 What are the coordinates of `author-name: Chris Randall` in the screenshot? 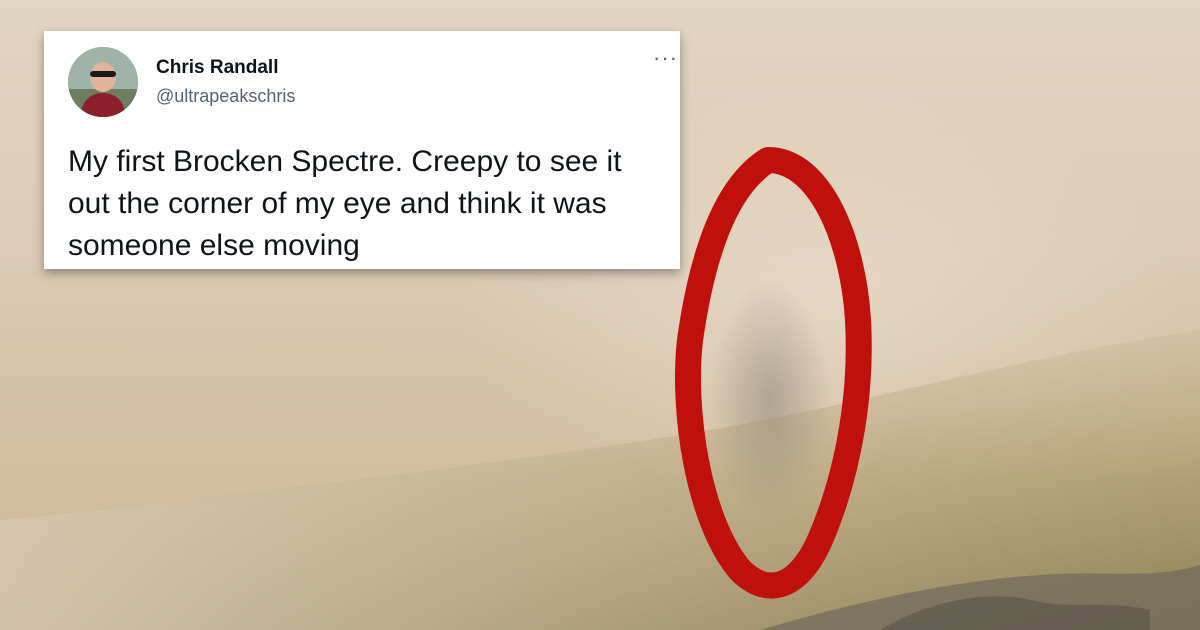 It's located at (217, 68).